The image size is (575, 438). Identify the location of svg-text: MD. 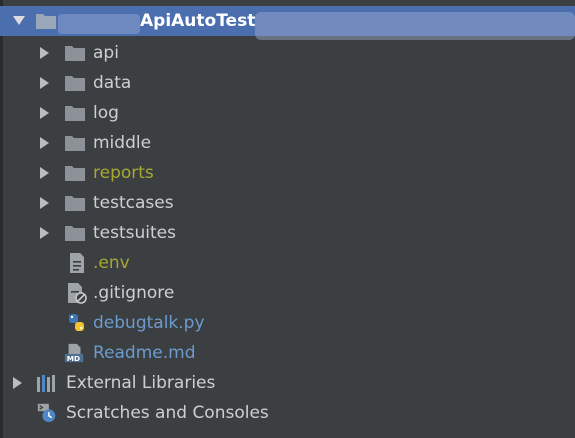
(73, 358).